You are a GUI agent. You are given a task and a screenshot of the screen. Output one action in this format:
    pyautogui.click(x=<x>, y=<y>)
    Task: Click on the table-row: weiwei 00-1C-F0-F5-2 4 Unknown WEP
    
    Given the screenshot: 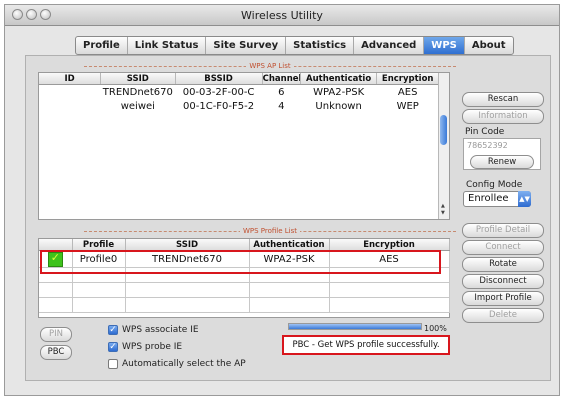 What is the action you would take?
    pyautogui.click(x=239, y=106)
    